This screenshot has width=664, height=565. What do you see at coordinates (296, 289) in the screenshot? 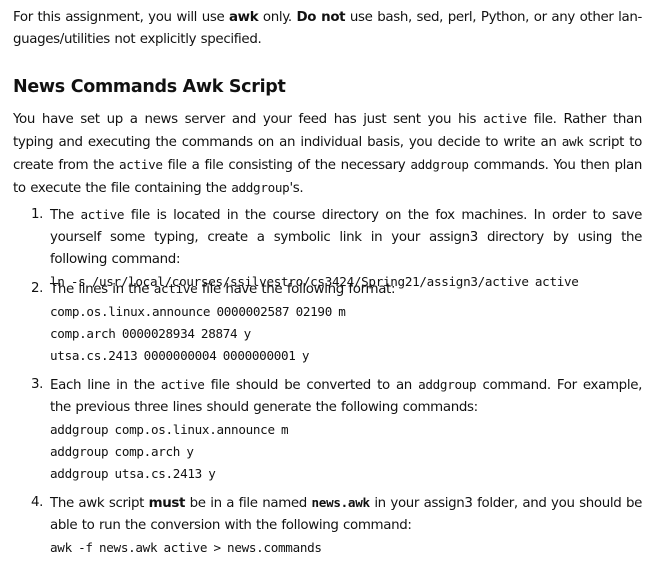
I see `item-text: file have the following format:` at bounding box center [296, 289].